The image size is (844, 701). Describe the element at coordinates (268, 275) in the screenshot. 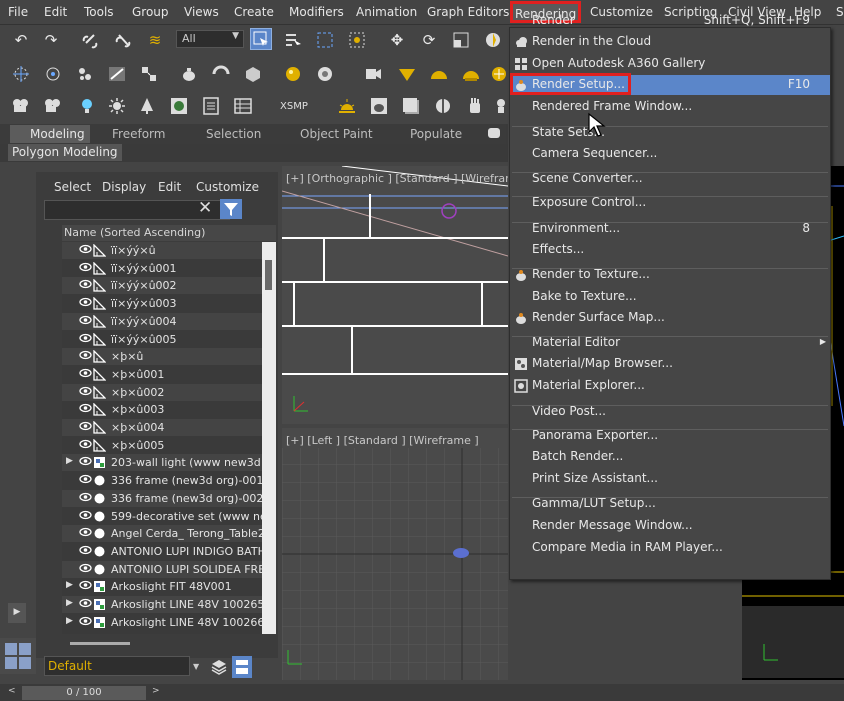

I see `explorer-scrollbar-thumb` at that location.